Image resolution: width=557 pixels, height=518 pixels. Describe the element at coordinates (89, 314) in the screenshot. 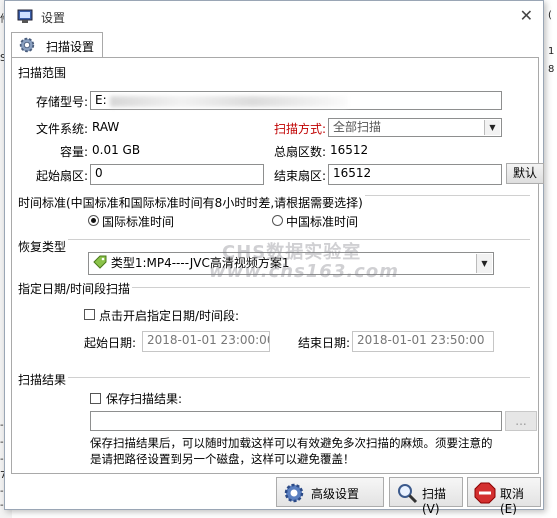

I see `date-scan-checkbox` at that location.